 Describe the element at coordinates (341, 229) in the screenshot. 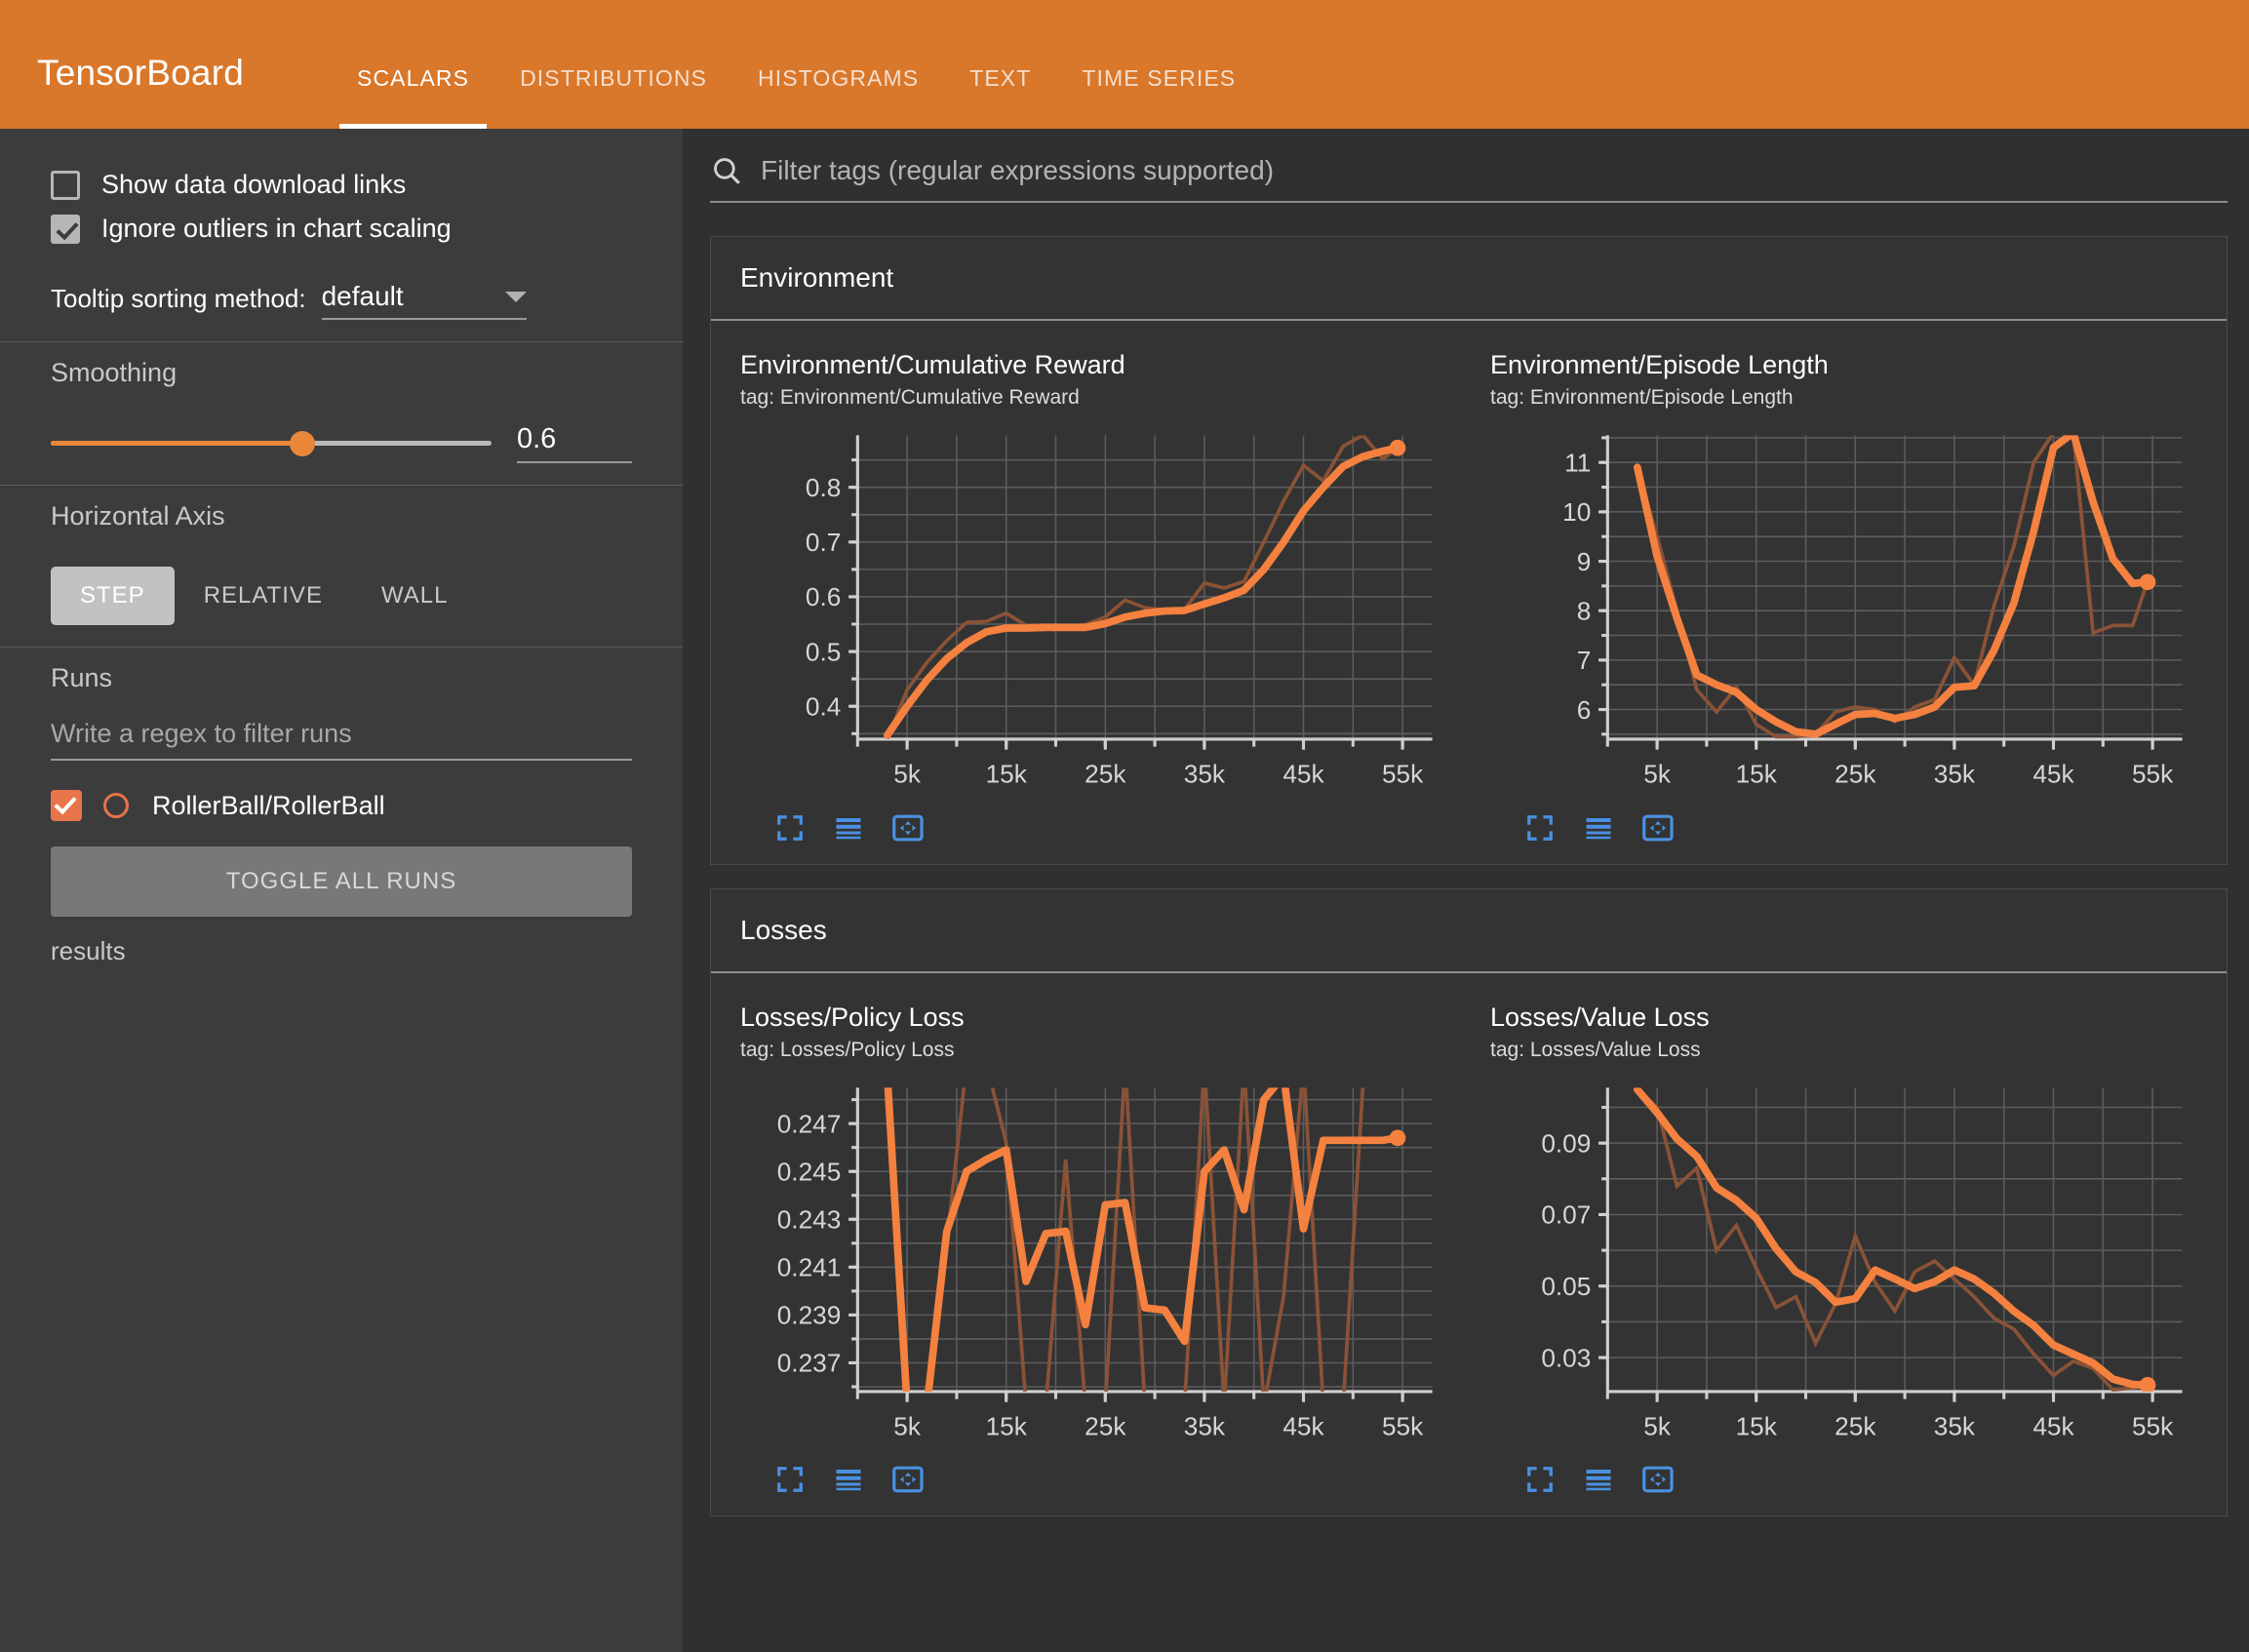

I see `ignore-outliers-row: Ignore outliers in chart scaling` at that location.